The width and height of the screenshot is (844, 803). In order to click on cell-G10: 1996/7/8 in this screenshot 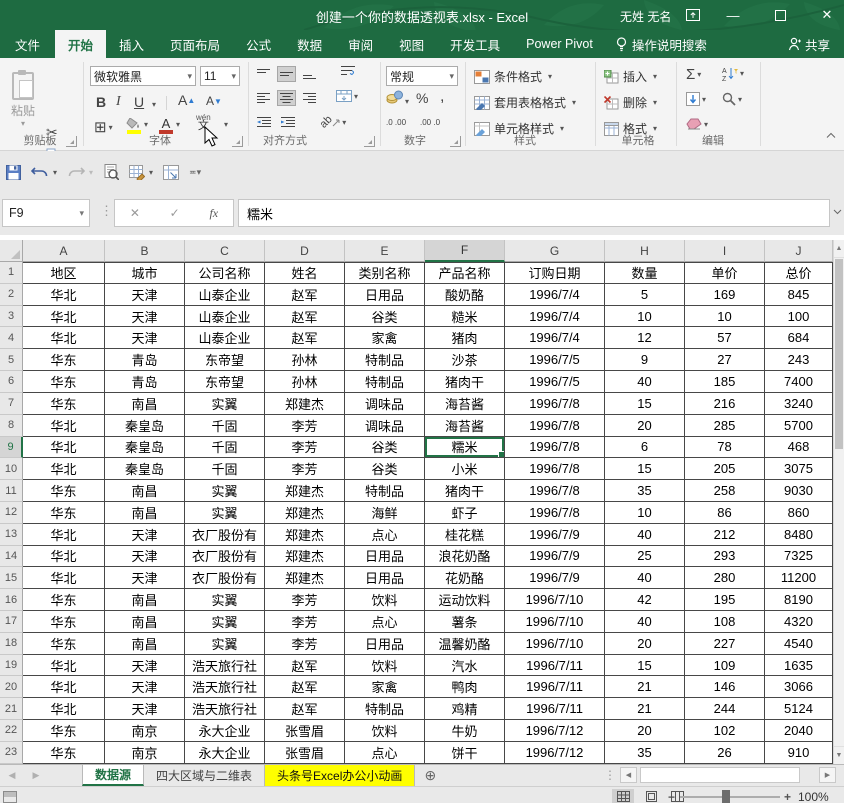, I will do `click(555, 469)`.